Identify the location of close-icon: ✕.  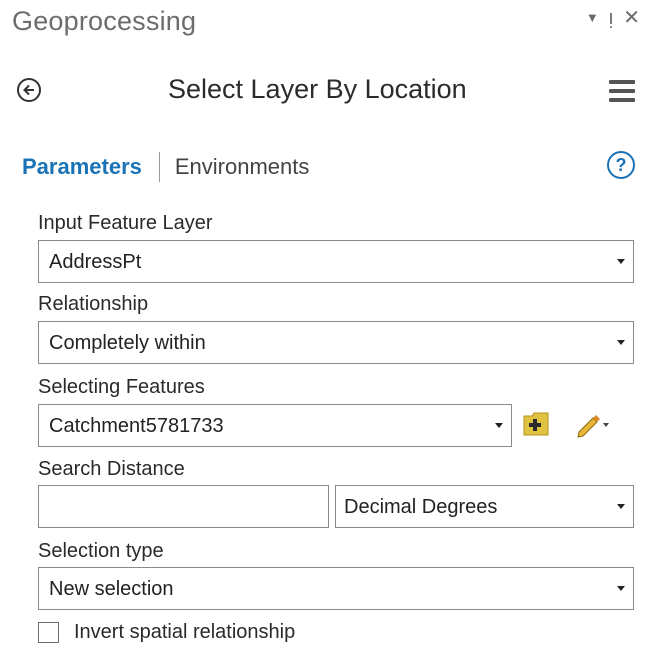
(631, 18).